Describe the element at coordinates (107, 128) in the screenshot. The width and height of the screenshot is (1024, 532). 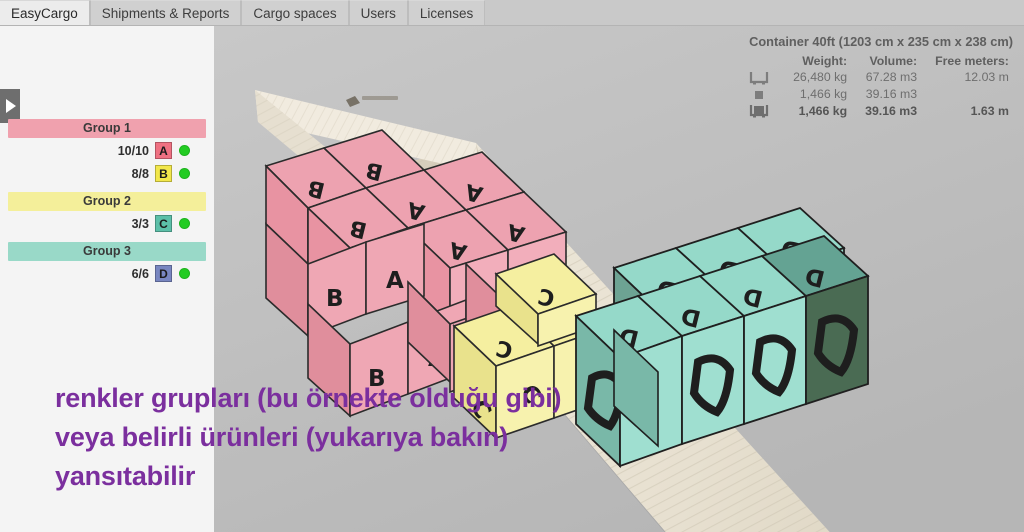
I see `group-bar-1: Group 1` at that location.